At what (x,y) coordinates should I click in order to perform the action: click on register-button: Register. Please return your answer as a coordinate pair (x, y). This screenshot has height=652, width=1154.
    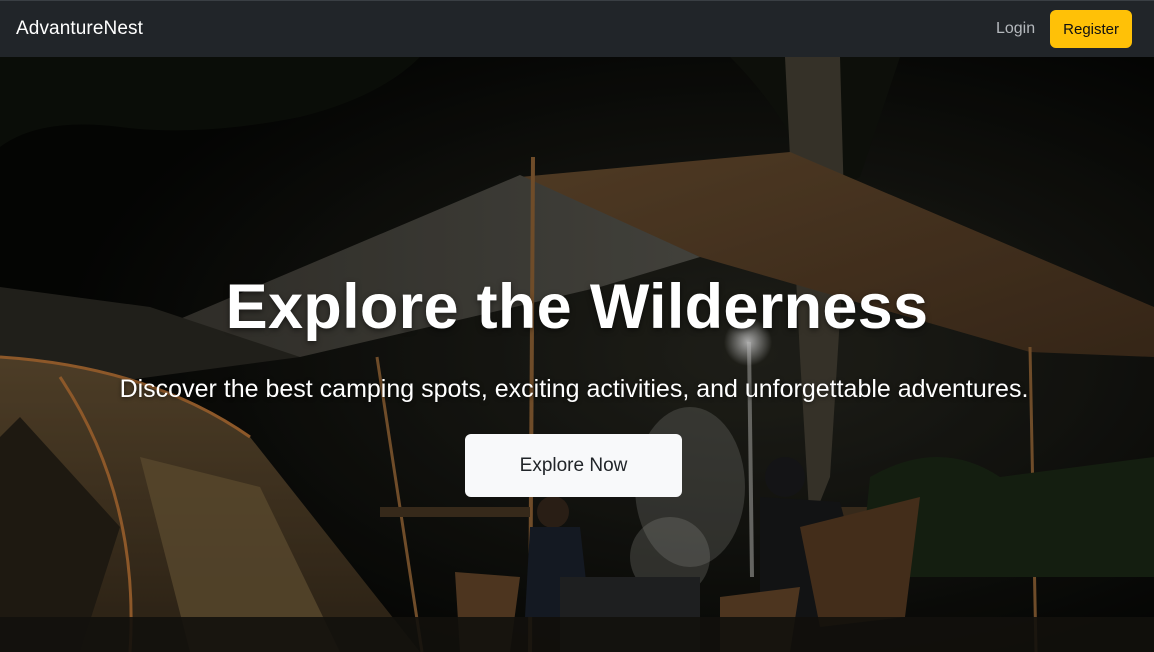
    Looking at the image, I should click on (1091, 29).